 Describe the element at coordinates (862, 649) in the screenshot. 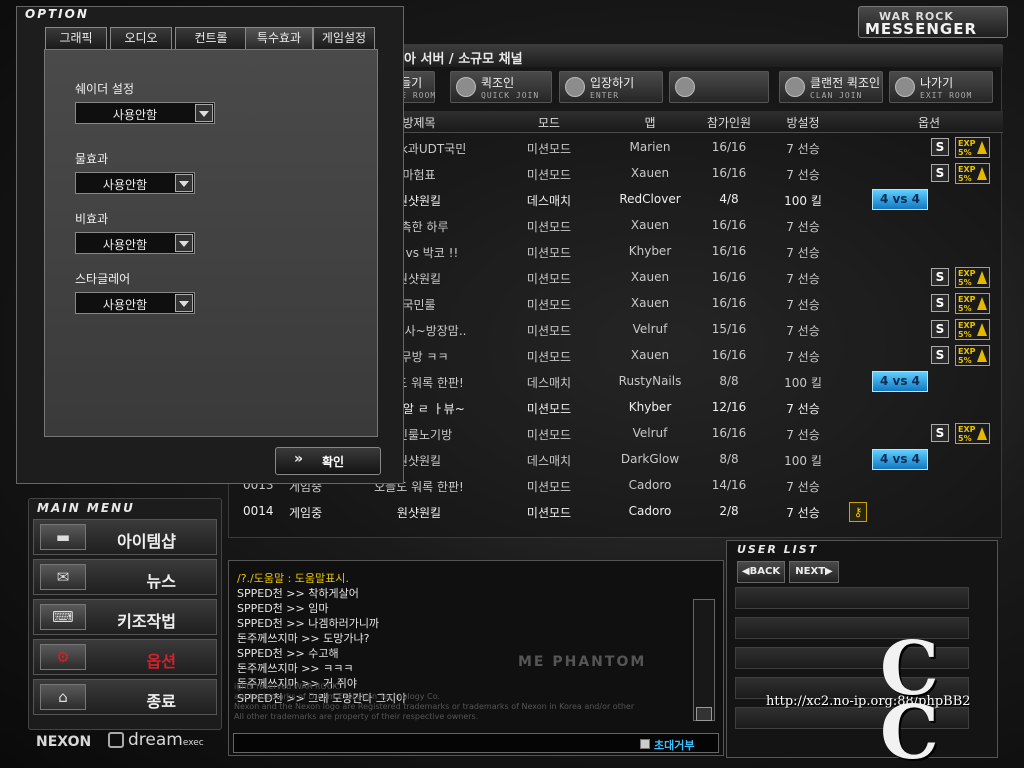

I see `user-list-panel: USER LIST ◀BACK NEXT▶` at that location.